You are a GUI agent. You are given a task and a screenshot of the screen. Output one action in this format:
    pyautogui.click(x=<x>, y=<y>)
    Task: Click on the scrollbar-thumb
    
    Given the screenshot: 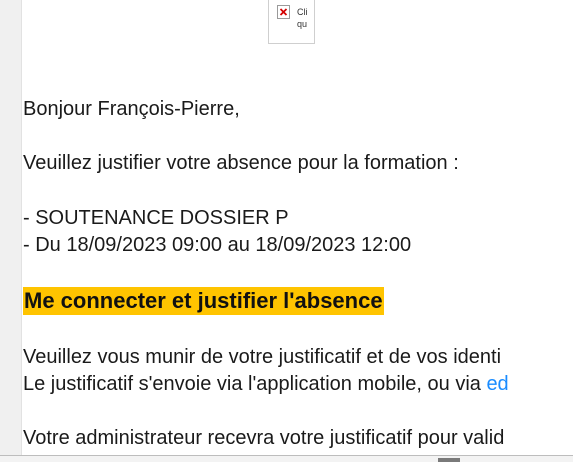 What is the action you would take?
    pyautogui.click(x=449, y=460)
    